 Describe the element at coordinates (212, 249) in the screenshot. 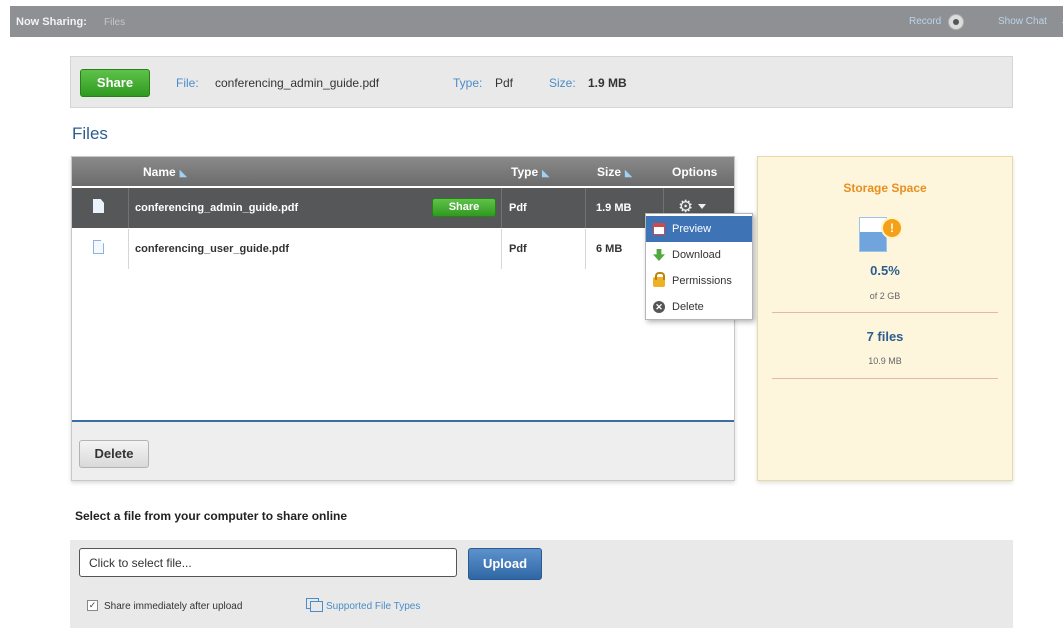

I see `file-name: conferencing_user_guide.pdf` at that location.